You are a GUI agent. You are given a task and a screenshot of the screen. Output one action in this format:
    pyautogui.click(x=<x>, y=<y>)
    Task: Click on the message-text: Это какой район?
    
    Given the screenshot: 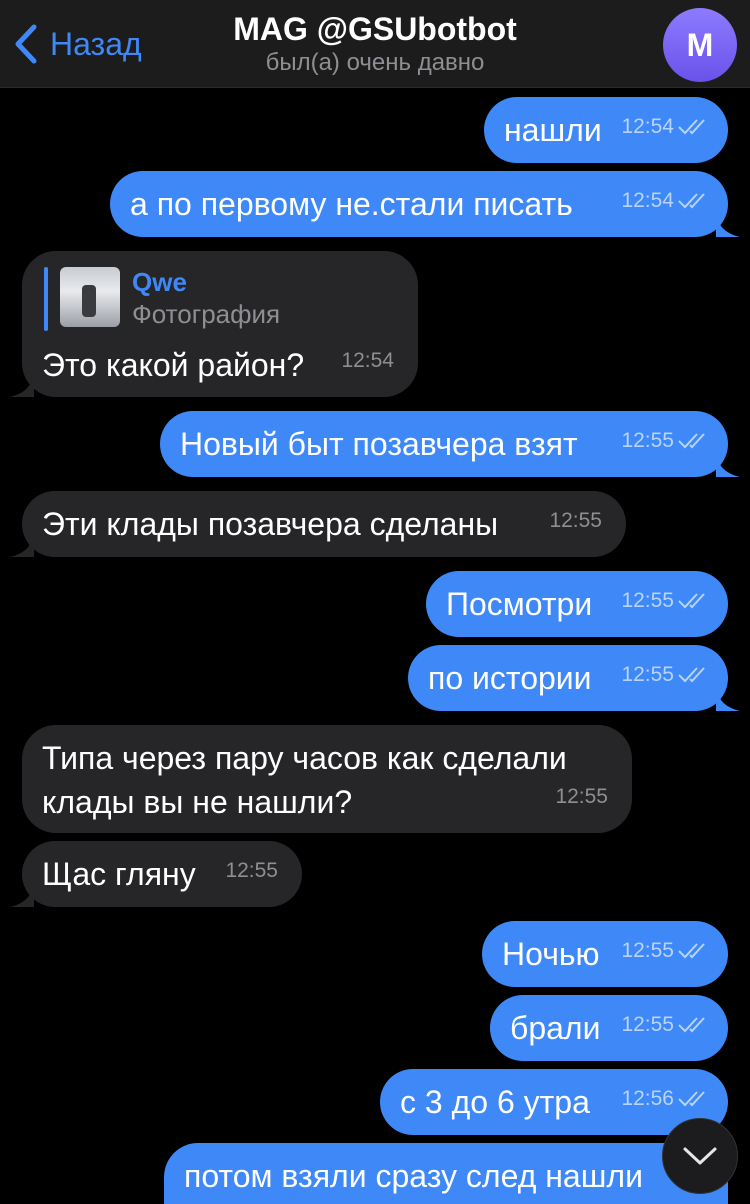 What is the action you would take?
    pyautogui.click(x=173, y=365)
    